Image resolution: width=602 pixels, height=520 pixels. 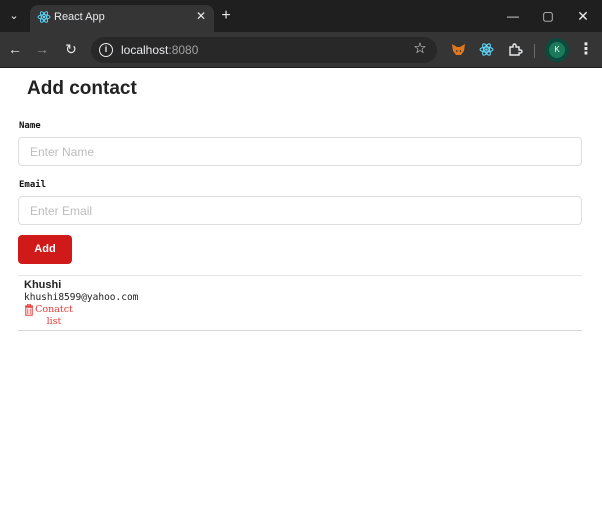 What do you see at coordinates (106, 50) in the screenshot?
I see `site-info-icon: i` at bounding box center [106, 50].